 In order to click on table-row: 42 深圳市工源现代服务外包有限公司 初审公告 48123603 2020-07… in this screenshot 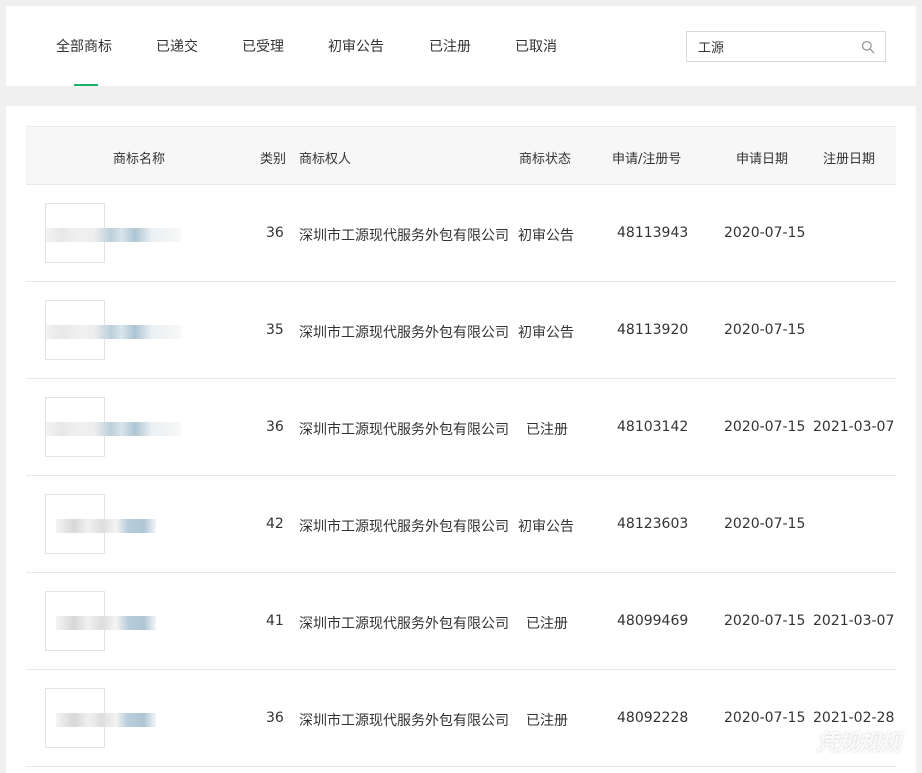, I will do `click(461, 524)`.